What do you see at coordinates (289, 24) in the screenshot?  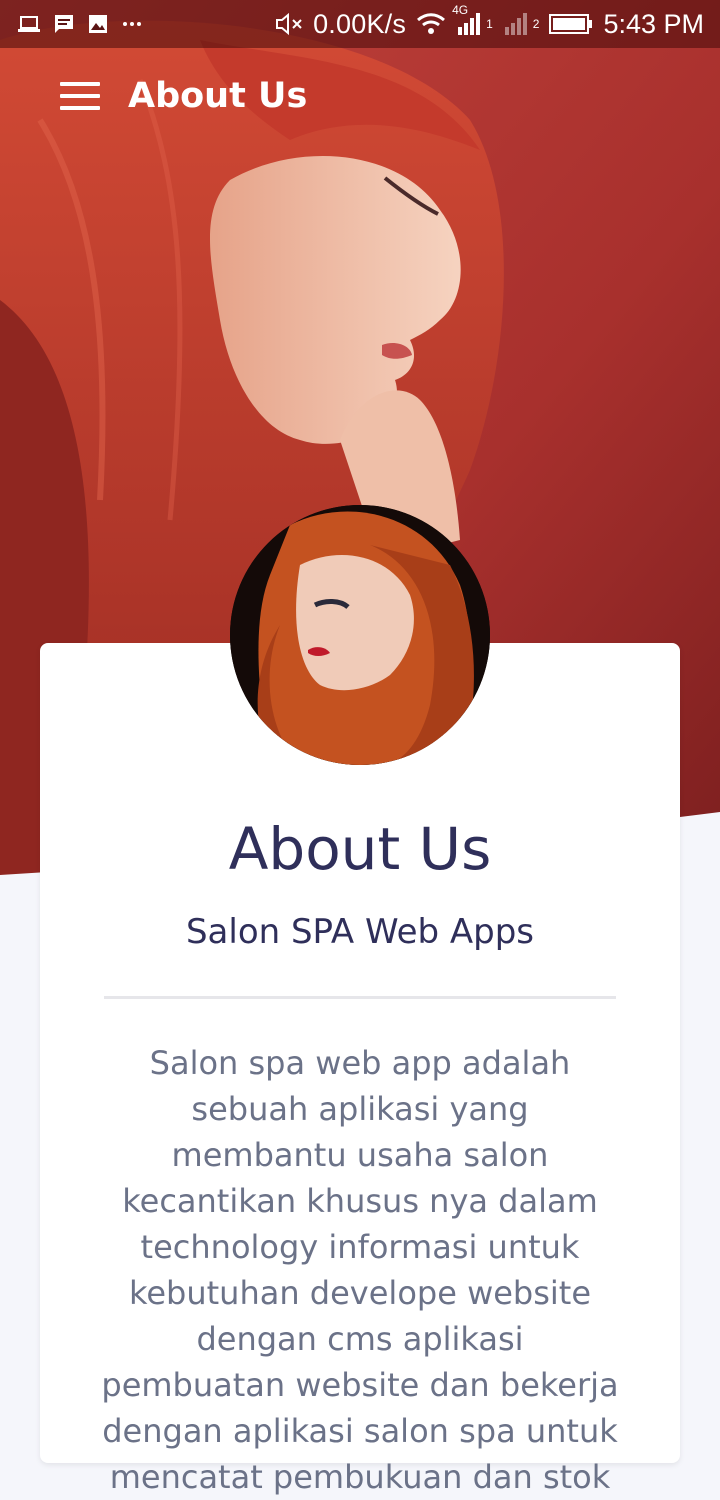 I see `mute-icon` at bounding box center [289, 24].